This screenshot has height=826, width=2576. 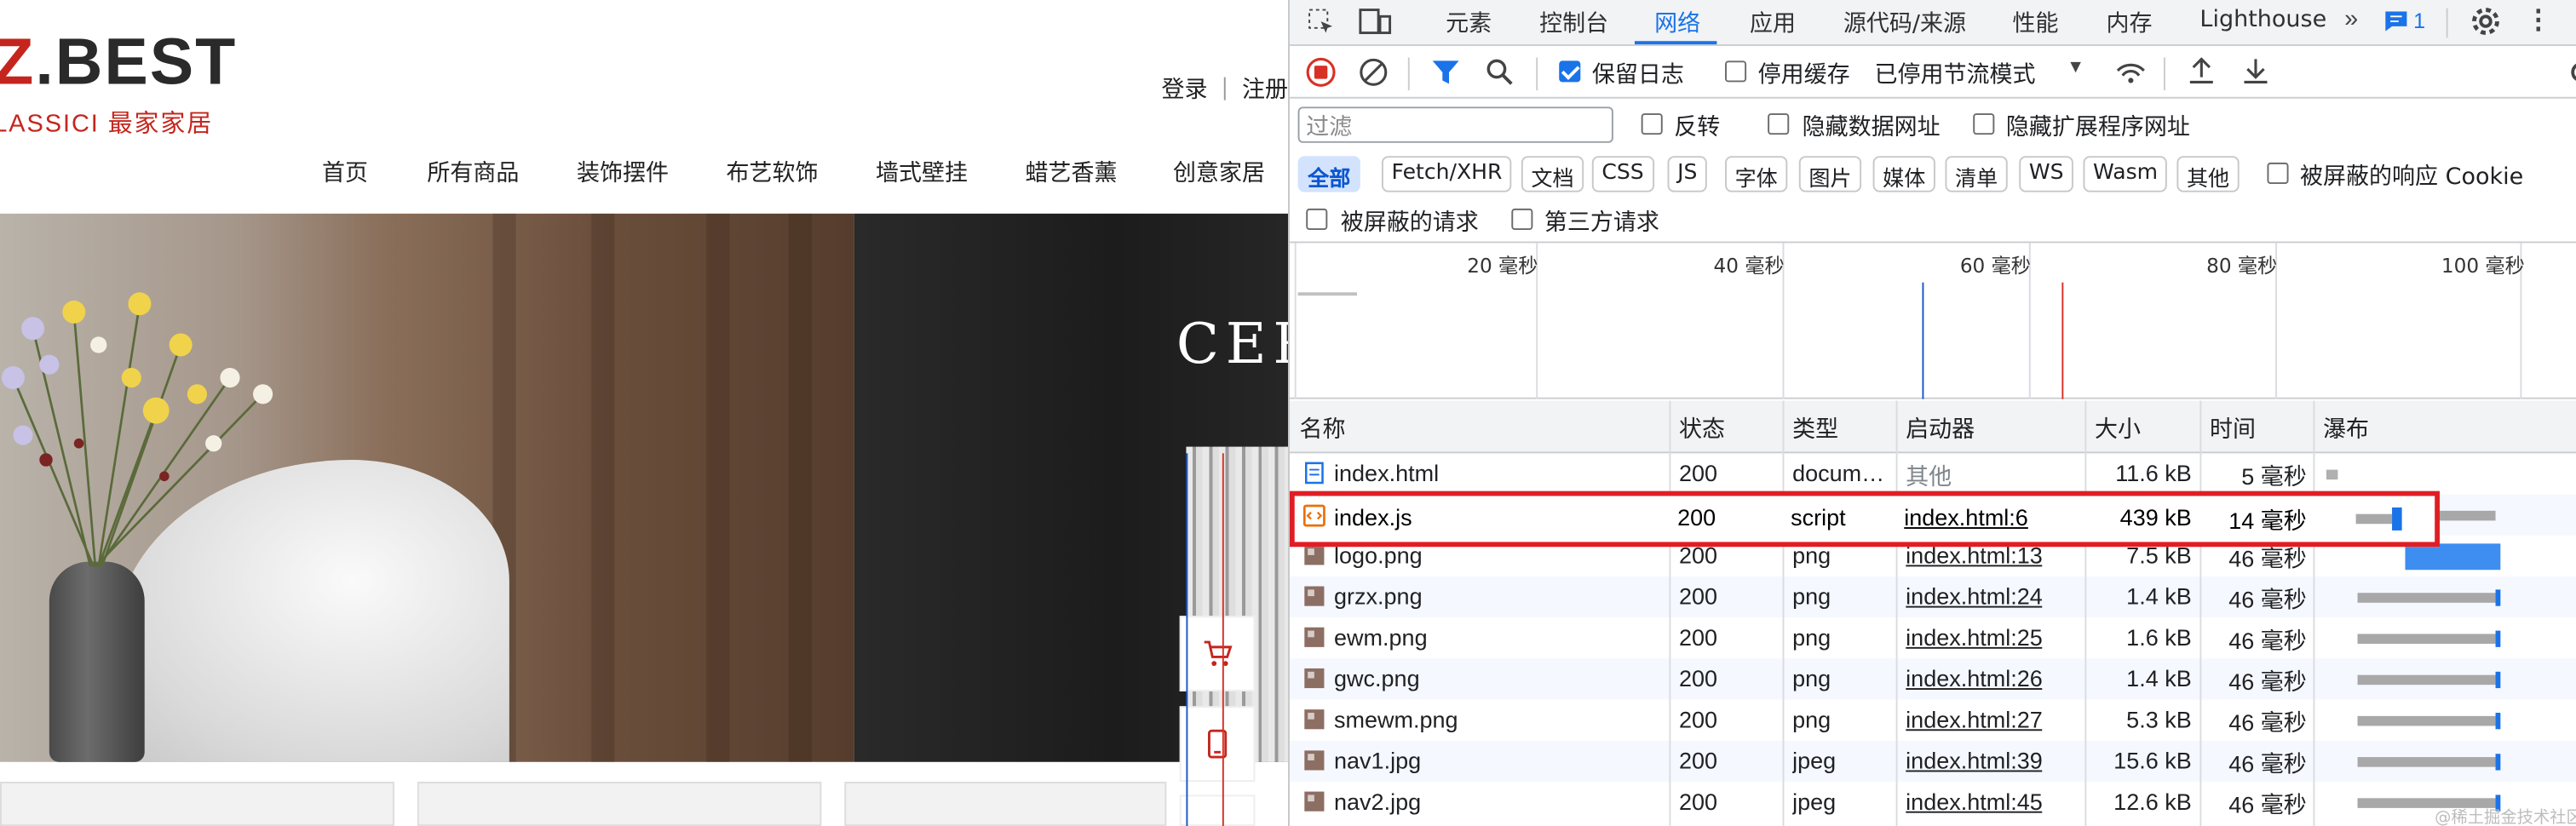 I want to click on type-filter-manifest: 清单, so click(x=1977, y=174).